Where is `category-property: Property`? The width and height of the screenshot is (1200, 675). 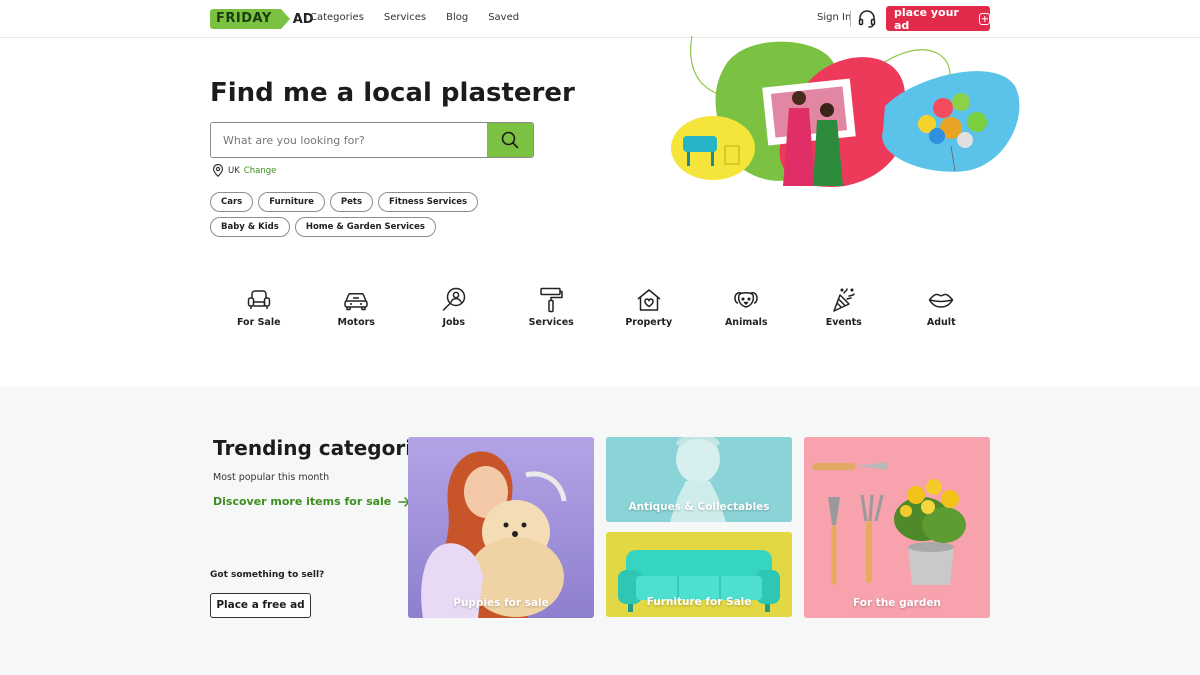 category-property: Property is located at coordinates (649, 307).